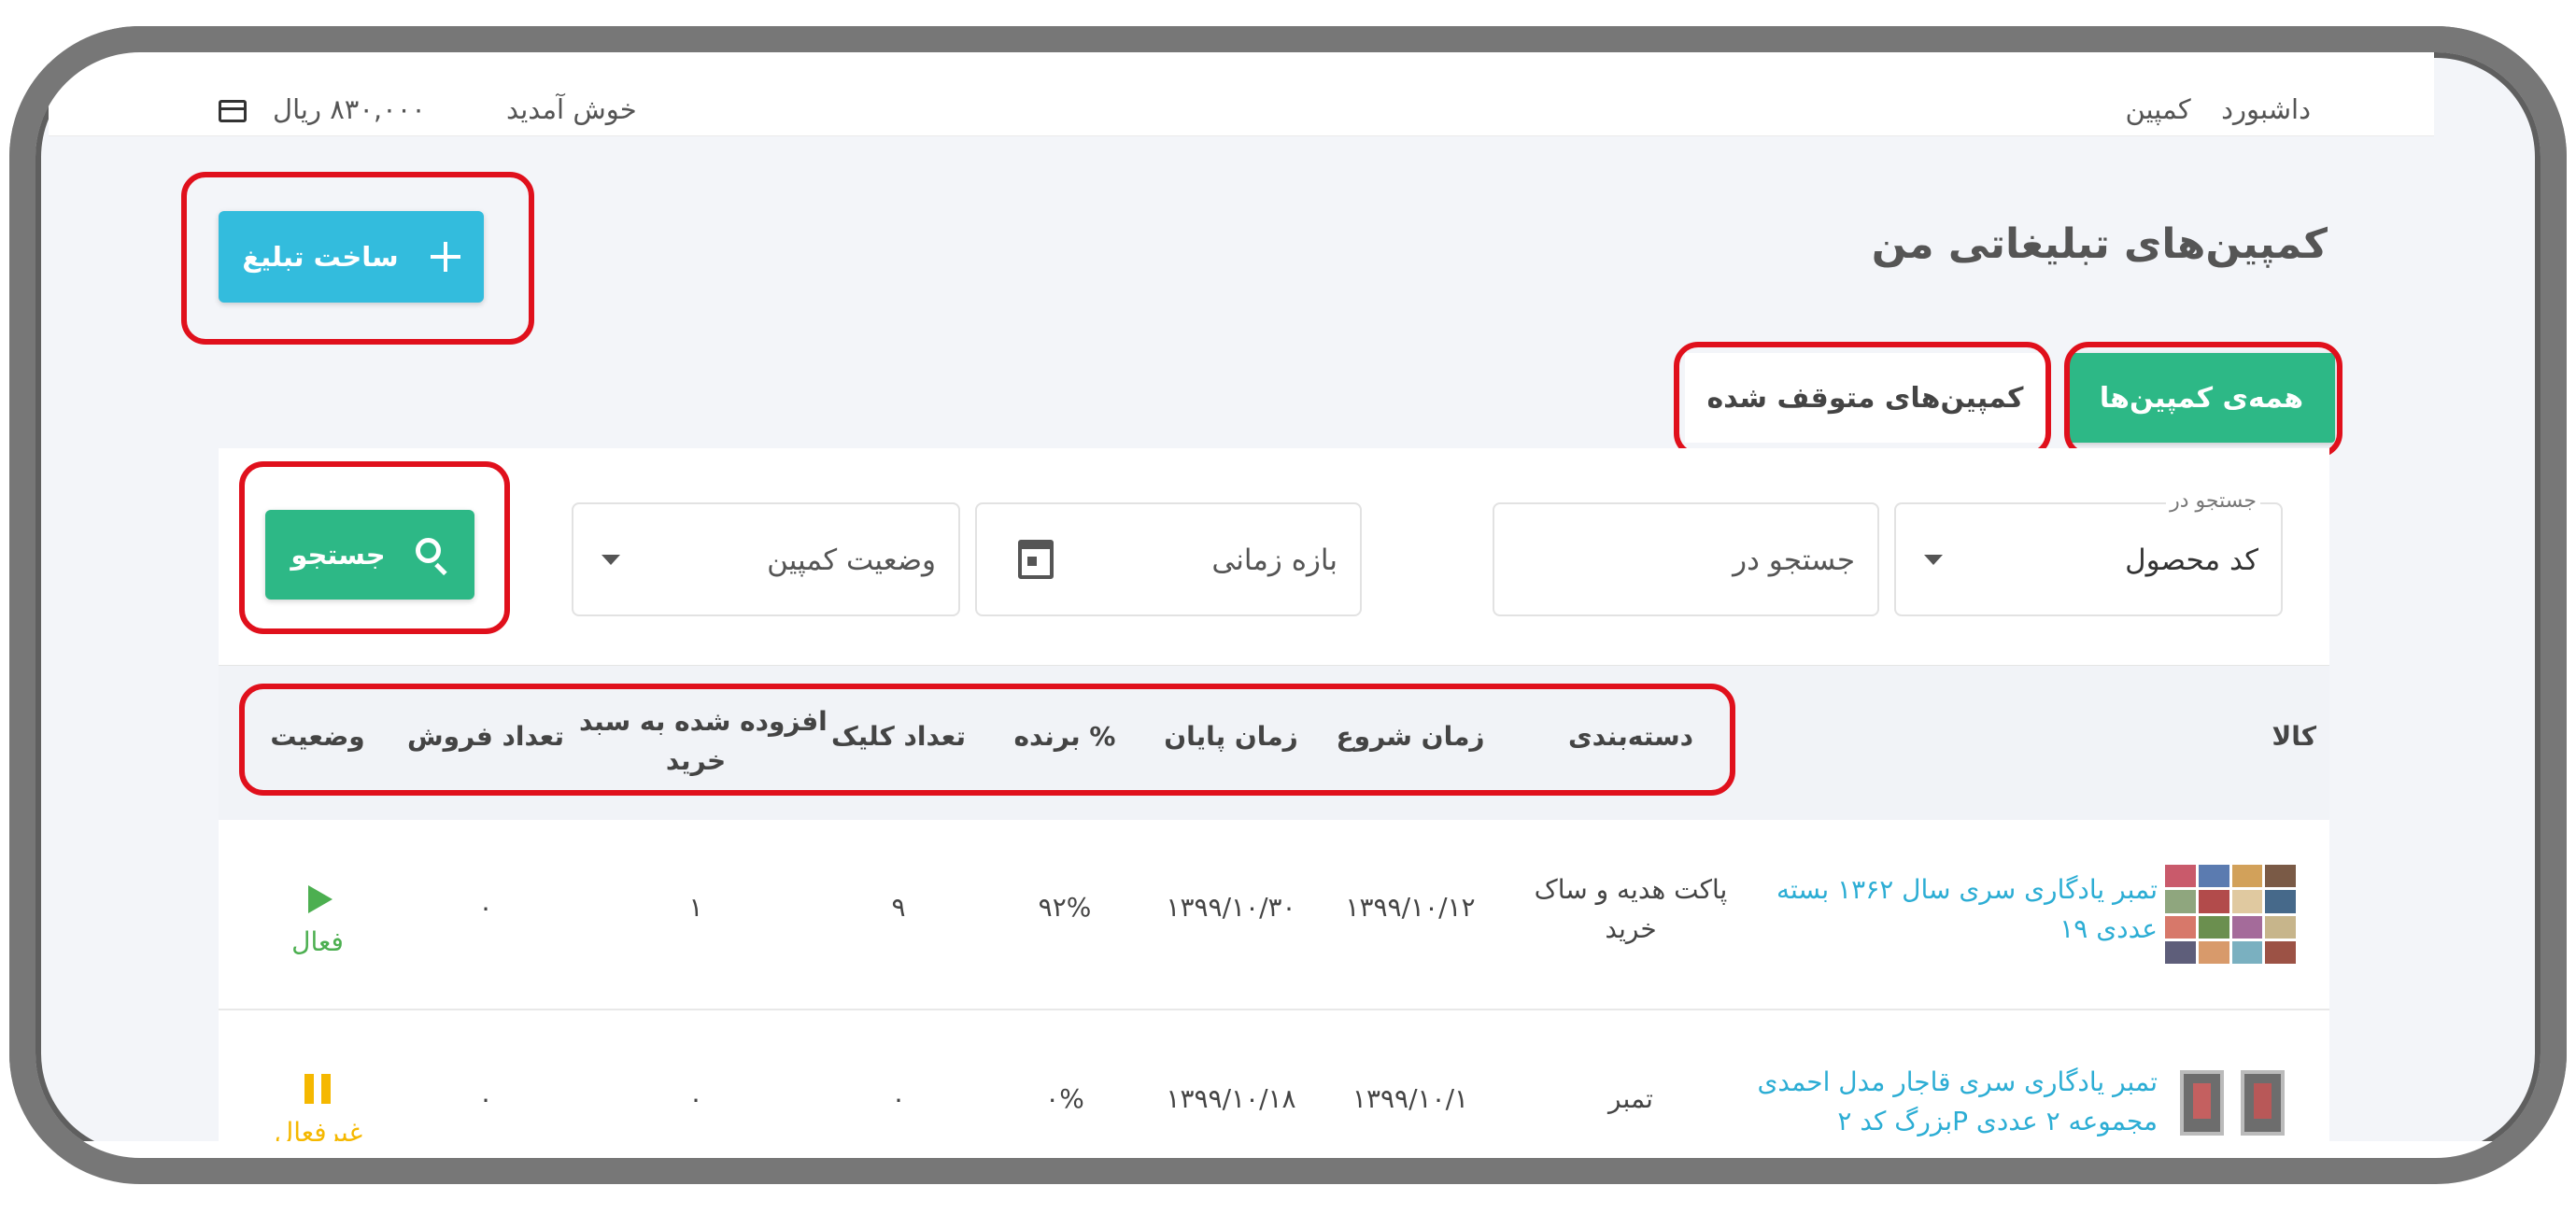 The width and height of the screenshot is (2576, 1214). Describe the element at coordinates (320, 257) in the screenshot. I see `create-ad-label: ساخت تبلیغ` at that location.